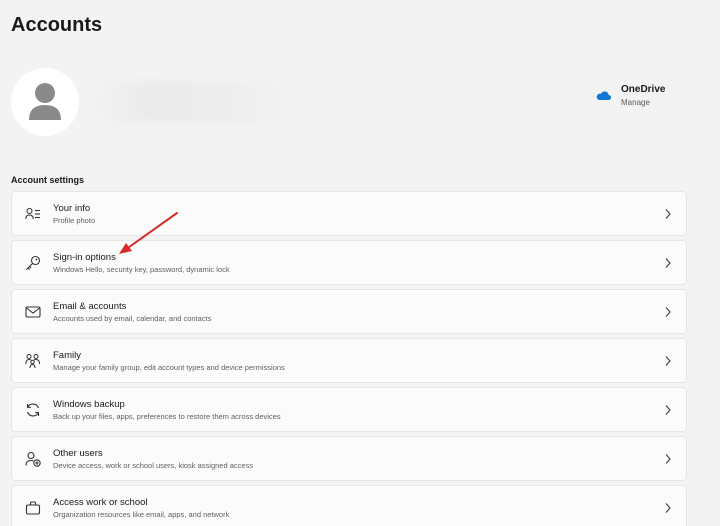  I want to click on key-icon, so click(33, 262).